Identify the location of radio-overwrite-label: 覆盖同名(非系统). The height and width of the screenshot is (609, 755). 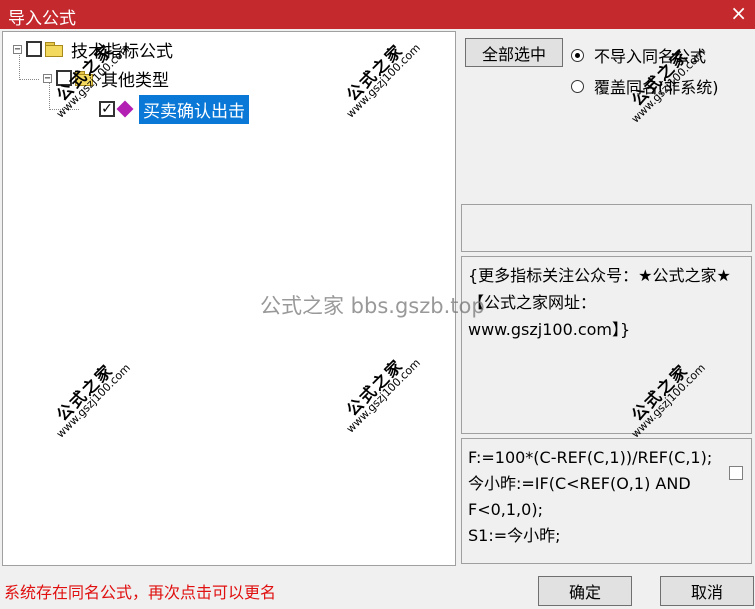
(656, 87).